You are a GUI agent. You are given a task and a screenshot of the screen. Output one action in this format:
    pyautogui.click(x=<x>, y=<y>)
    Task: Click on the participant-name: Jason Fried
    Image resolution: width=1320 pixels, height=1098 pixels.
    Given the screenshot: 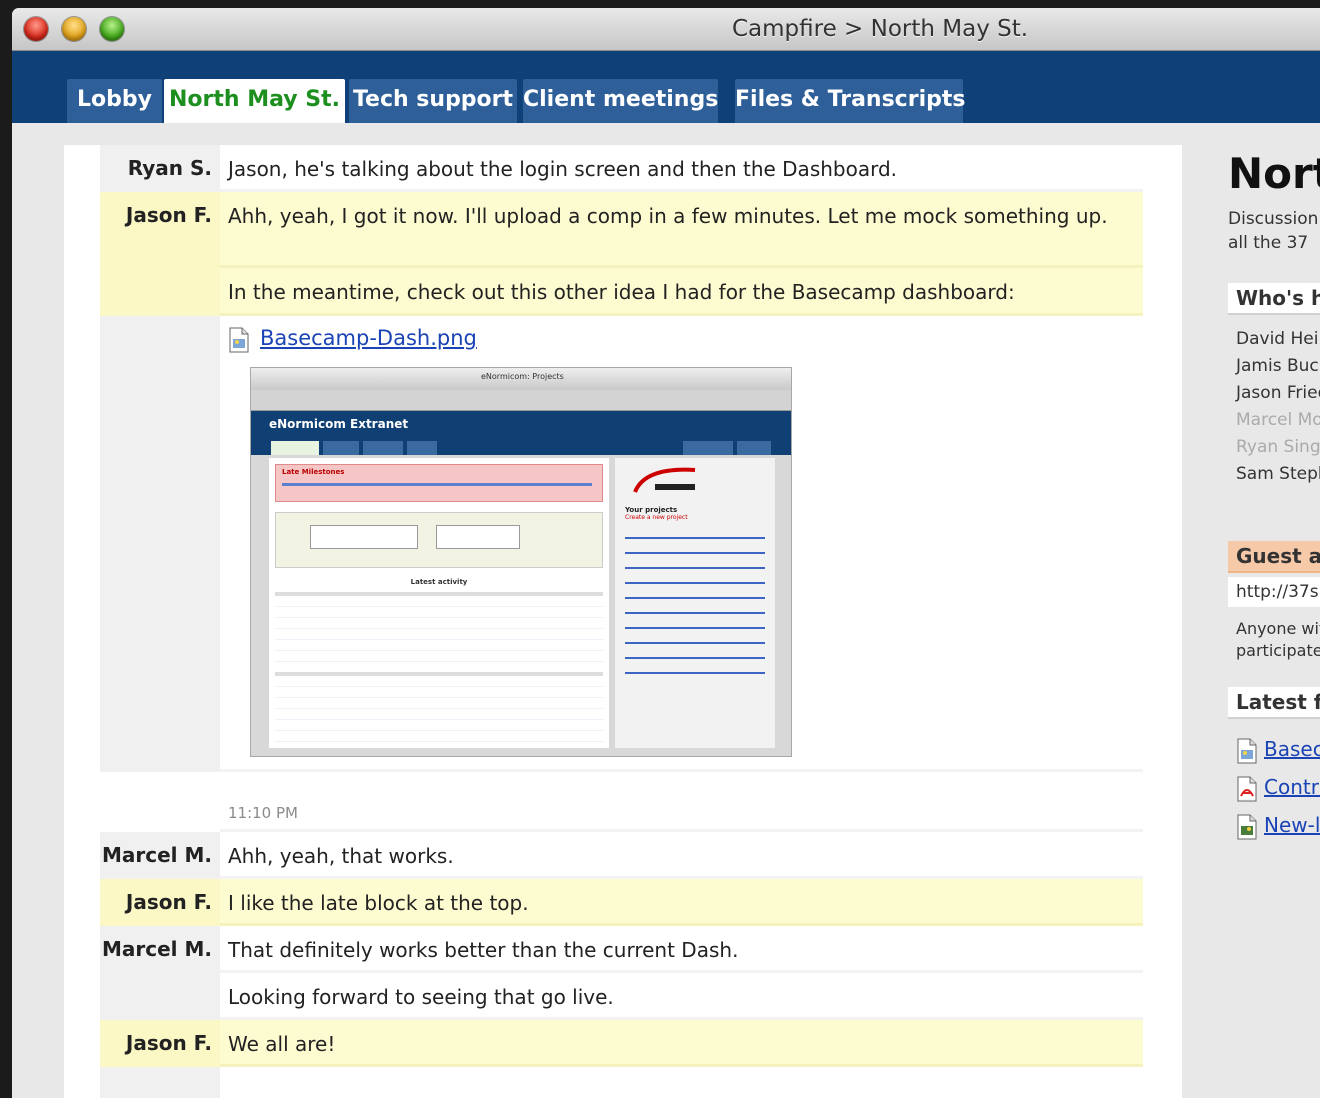 What is the action you would take?
    pyautogui.click(x=1278, y=393)
    